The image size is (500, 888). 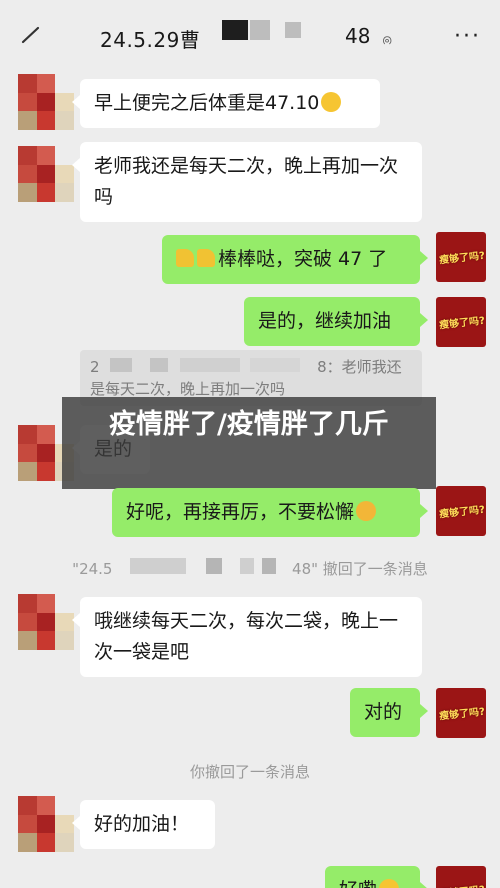 I want to click on message-text: 哦继续每天二次，每次二袋，晚上一次一袋是吧, so click(x=246, y=636).